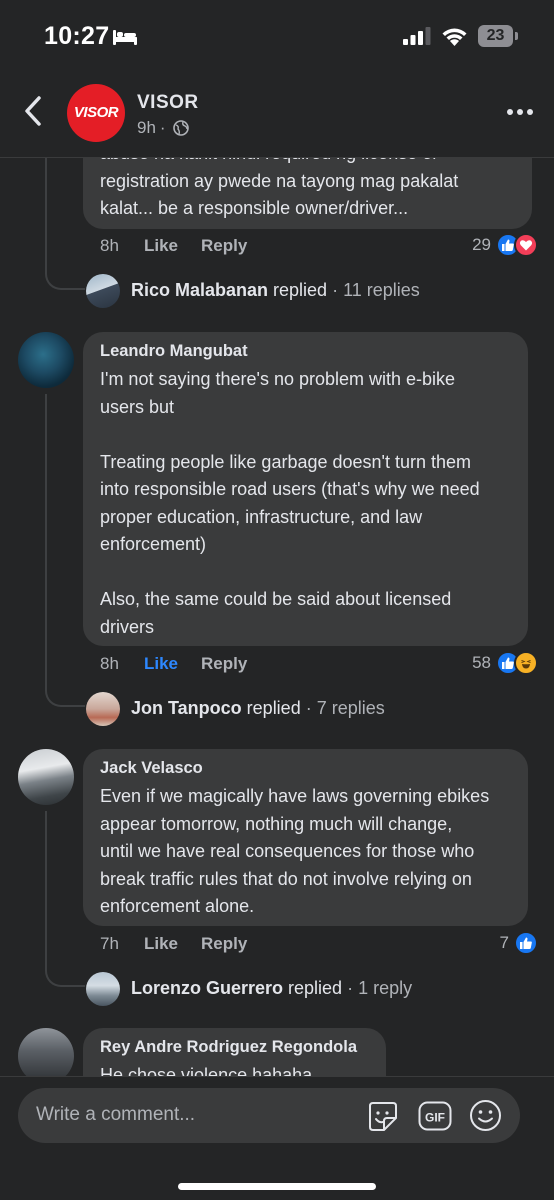  What do you see at coordinates (481, 662) in the screenshot?
I see `reaction-count: 58` at bounding box center [481, 662].